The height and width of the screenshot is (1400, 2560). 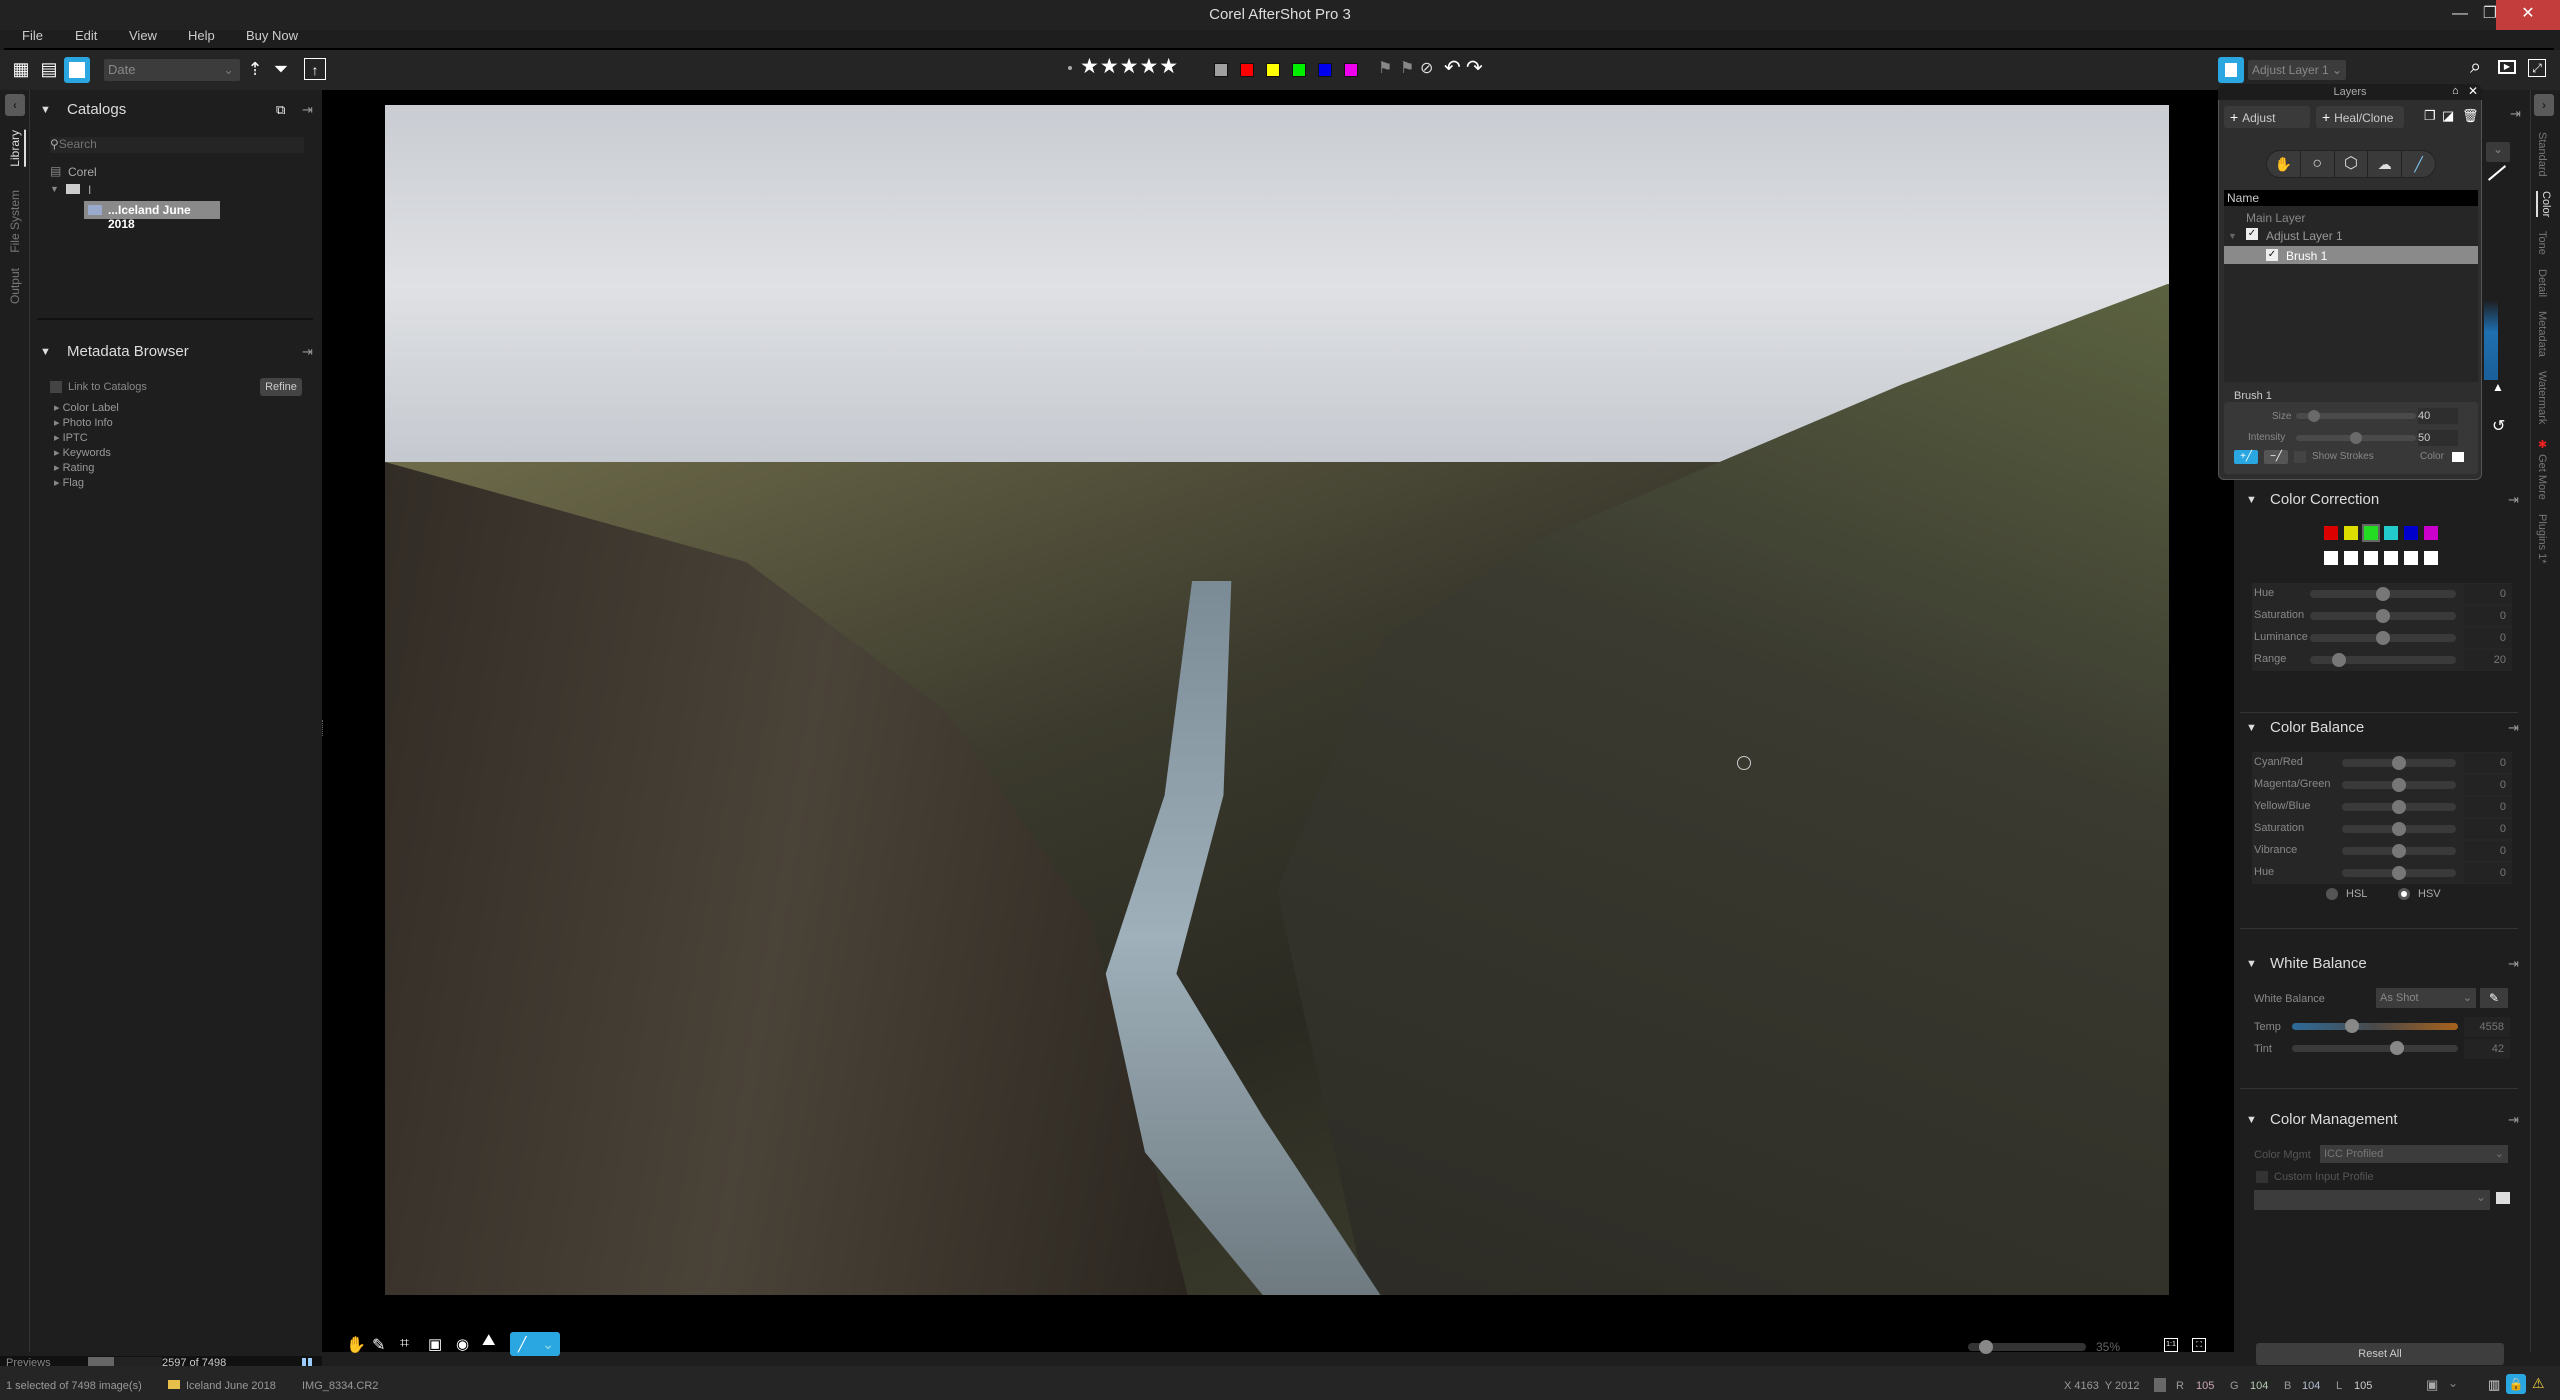 I want to click on hsv-radio, so click(x=2404, y=894).